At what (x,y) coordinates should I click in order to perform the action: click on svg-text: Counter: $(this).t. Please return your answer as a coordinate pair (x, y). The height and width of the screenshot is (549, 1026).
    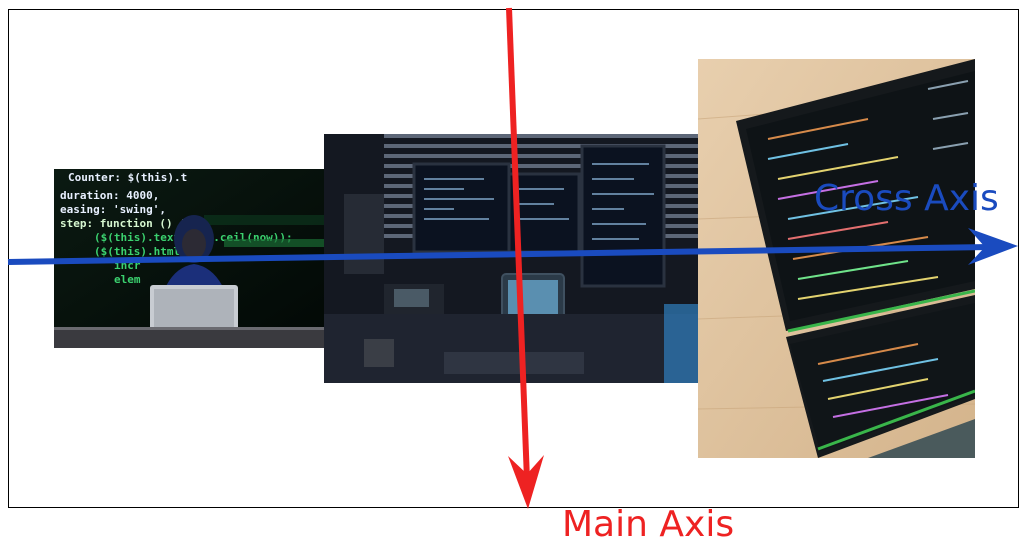
    Looking at the image, I should click on (127, 177).